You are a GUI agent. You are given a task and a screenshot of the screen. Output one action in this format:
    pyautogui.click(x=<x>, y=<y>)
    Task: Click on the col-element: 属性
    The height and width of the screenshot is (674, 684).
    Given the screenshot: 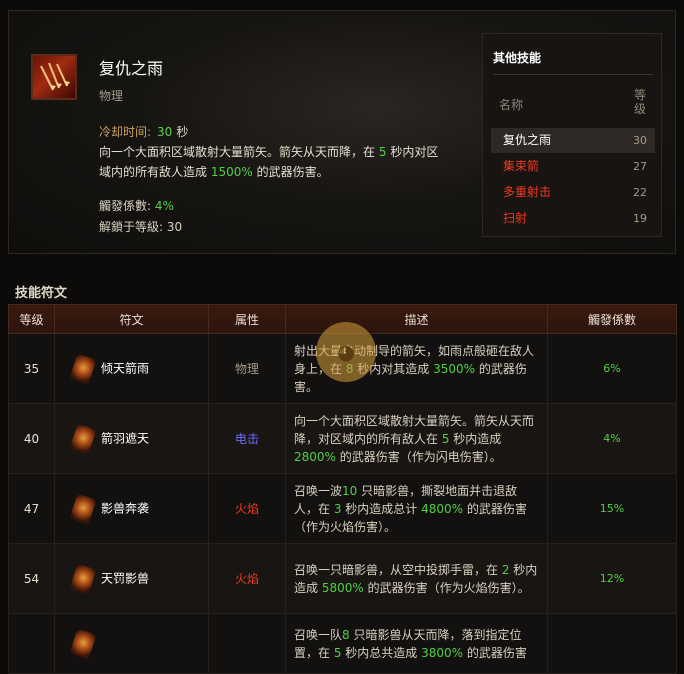 What is the action you would take?
    pyautogui.click(x=247, y=319)
    